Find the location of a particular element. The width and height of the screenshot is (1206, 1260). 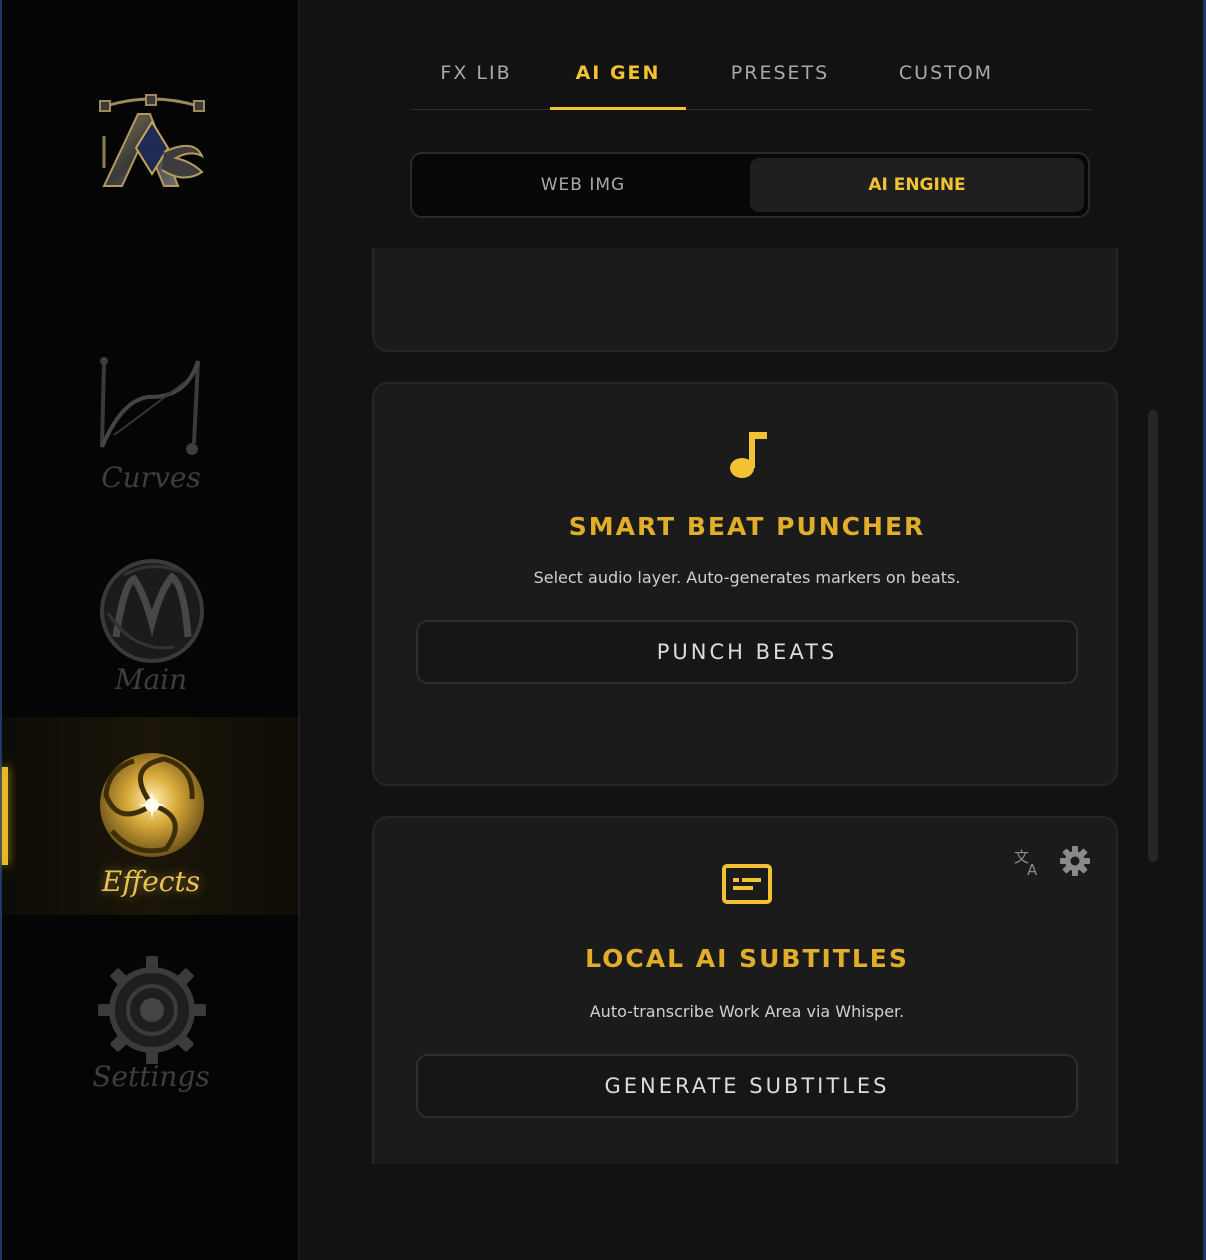

svg-text: A is located at coordinates (1032, 869).